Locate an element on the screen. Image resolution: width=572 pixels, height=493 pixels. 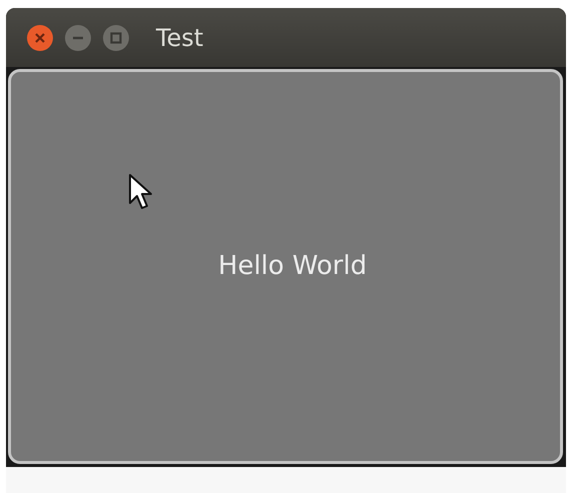
close-button is located at coordinates (40, 38).